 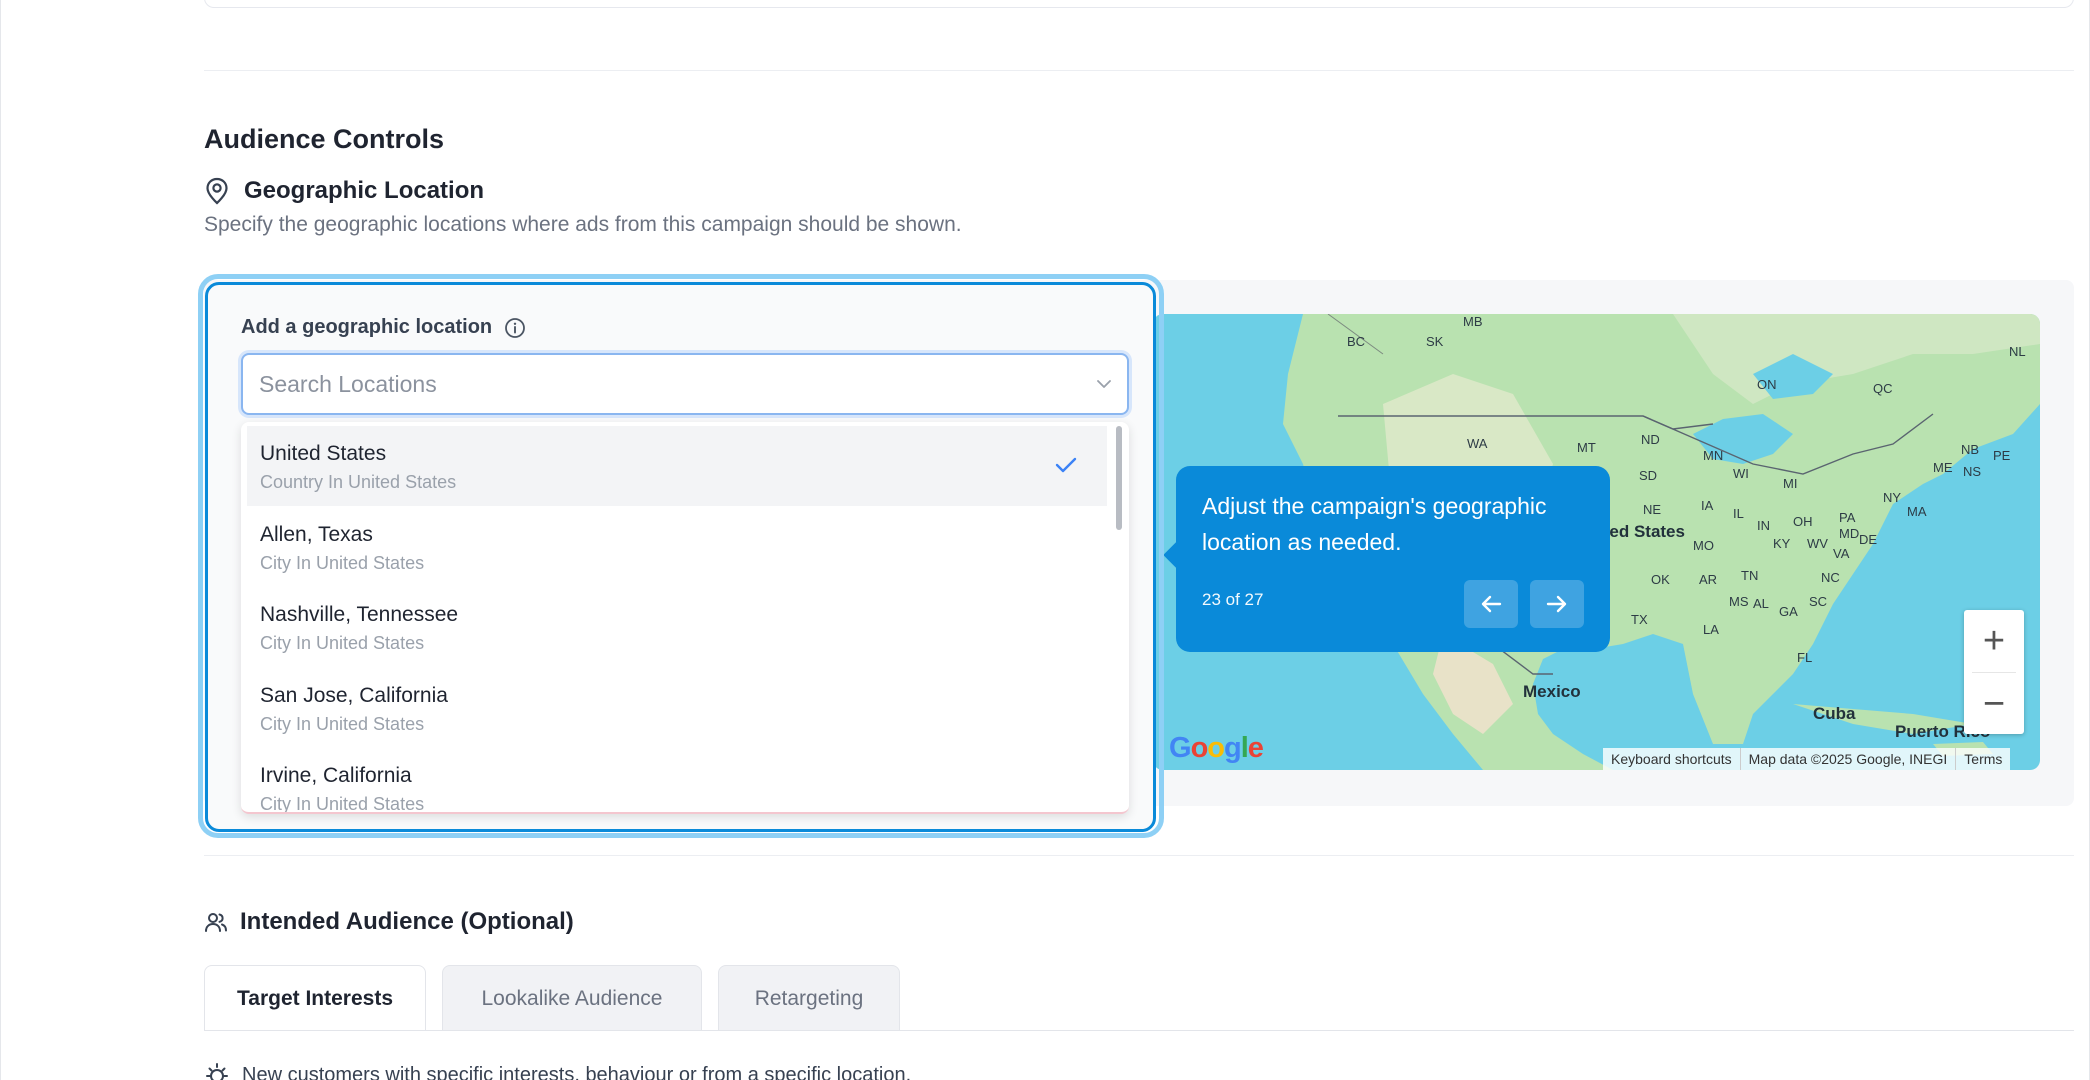 I want to click on map-label: MN, so click(x=1713, y=455).